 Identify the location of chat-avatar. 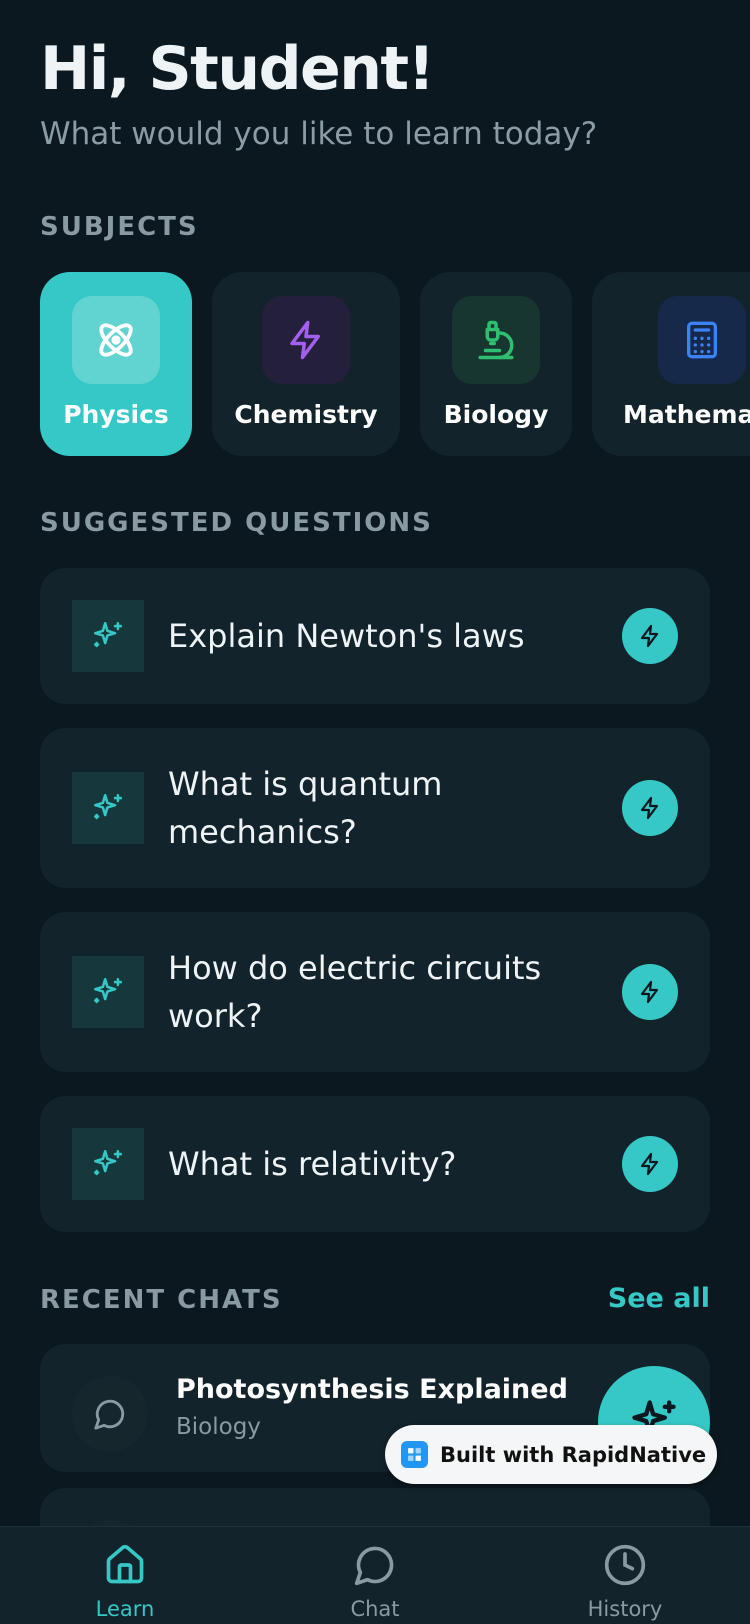
(110, 1414).